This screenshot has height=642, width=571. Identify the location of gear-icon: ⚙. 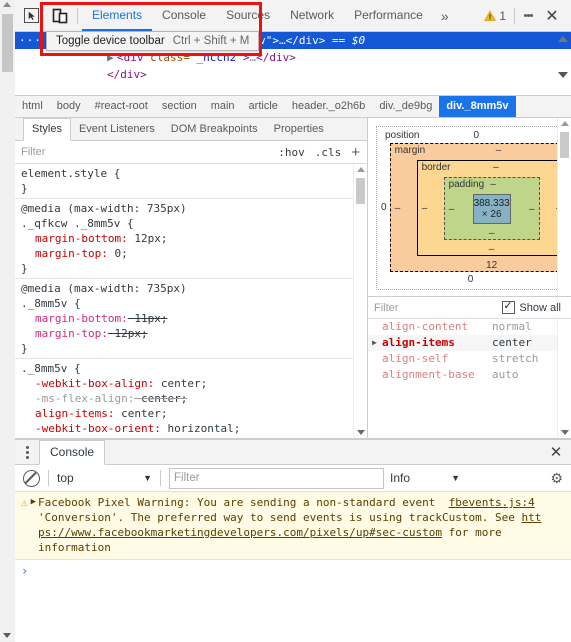
(556, 478).